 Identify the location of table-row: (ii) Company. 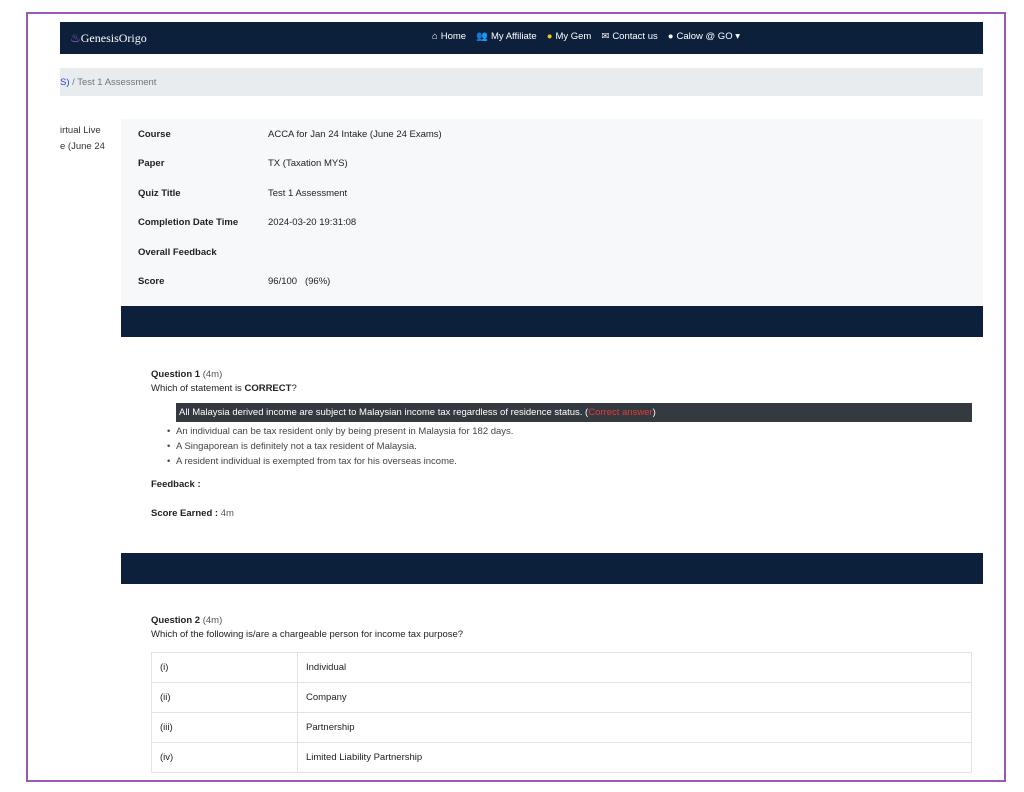
(561, 697).